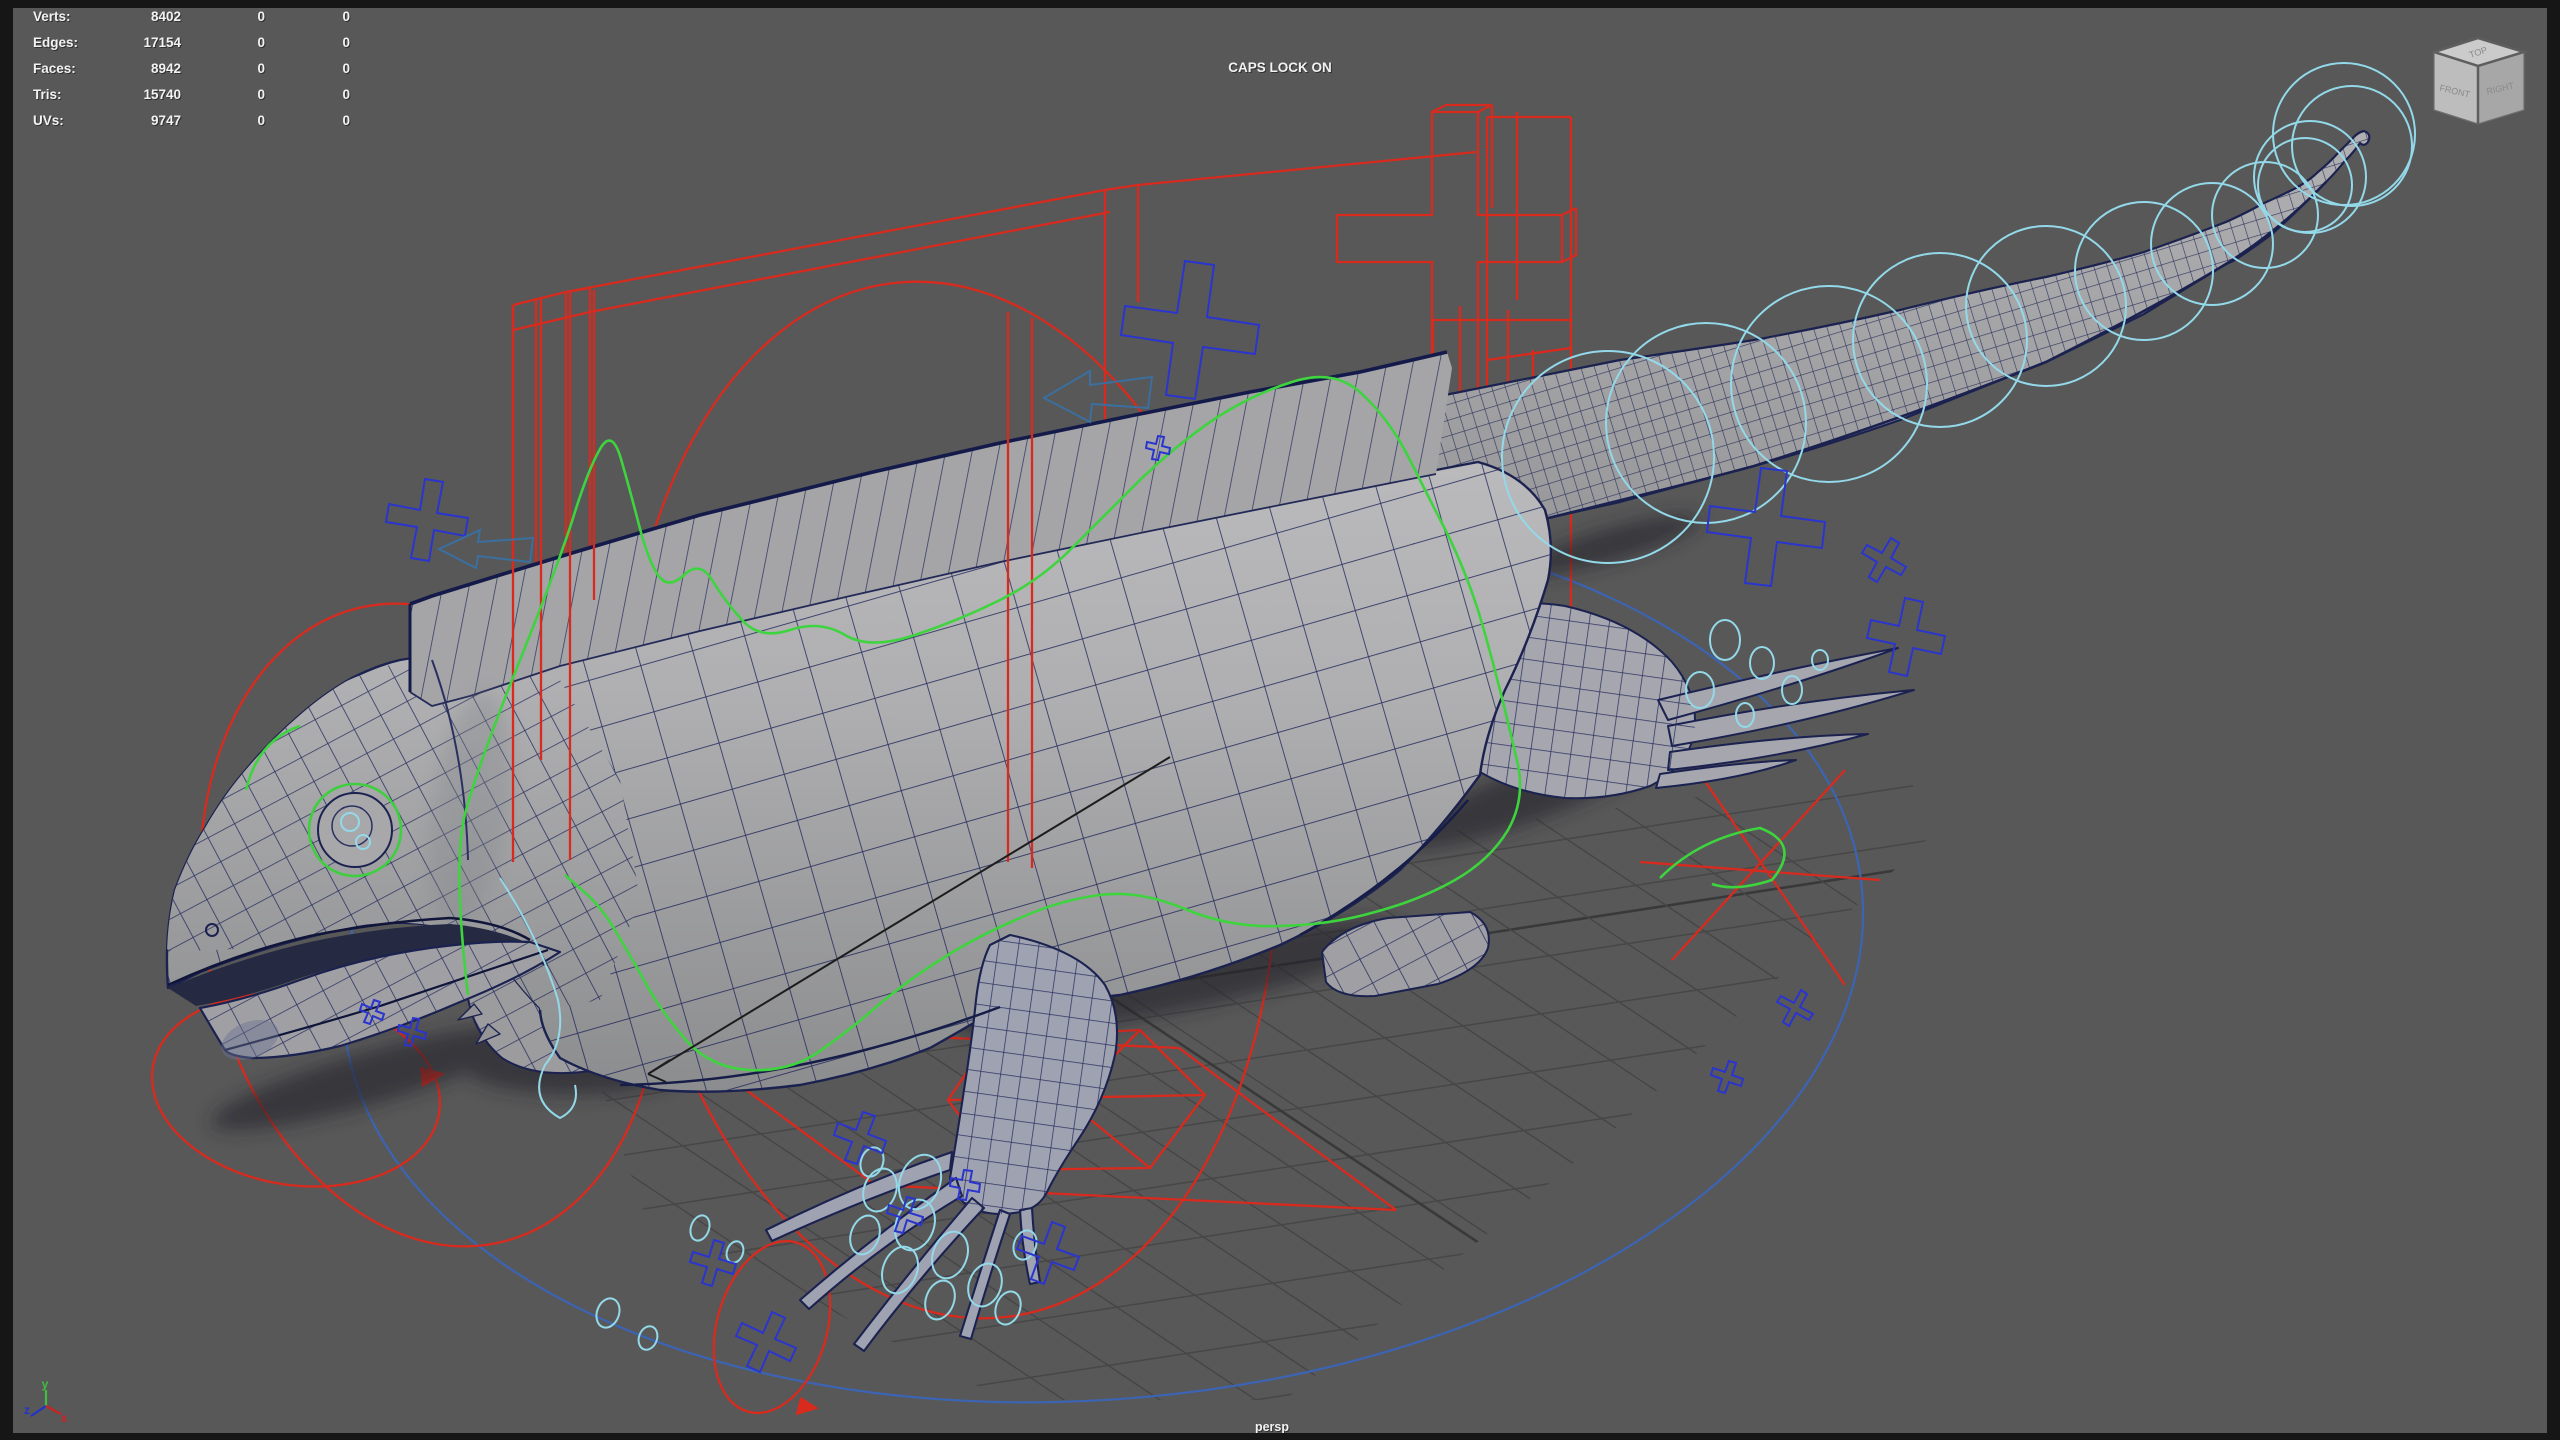 The height and width of the screenshot is (1440, 2560). I want to click on svg-text: 9747, so click(166, 120).